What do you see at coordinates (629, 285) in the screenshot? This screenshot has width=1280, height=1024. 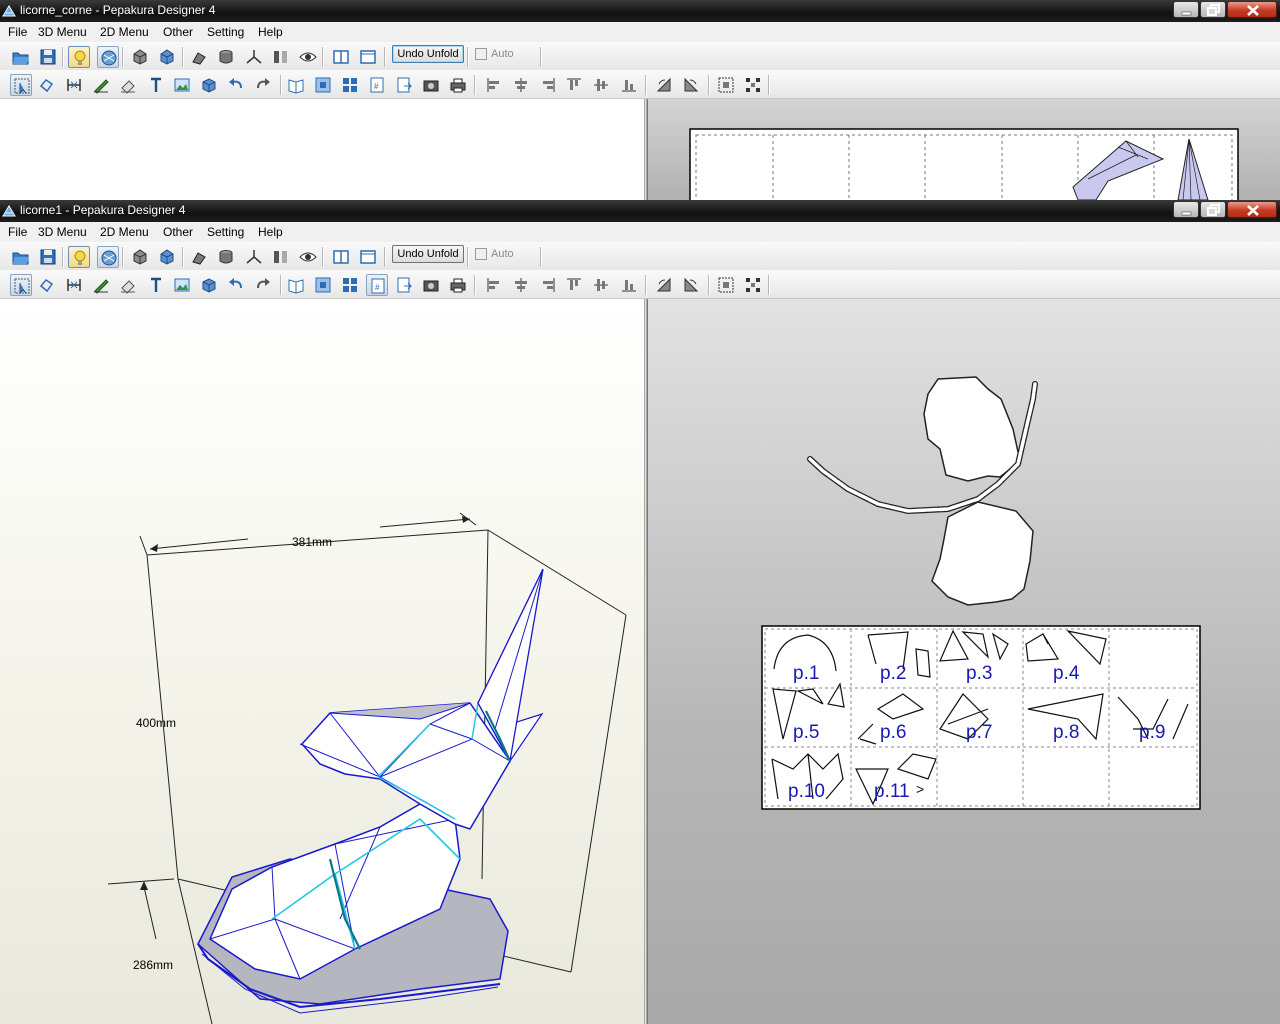 I see `align-bottom-button` at bounding box center [629, 285].